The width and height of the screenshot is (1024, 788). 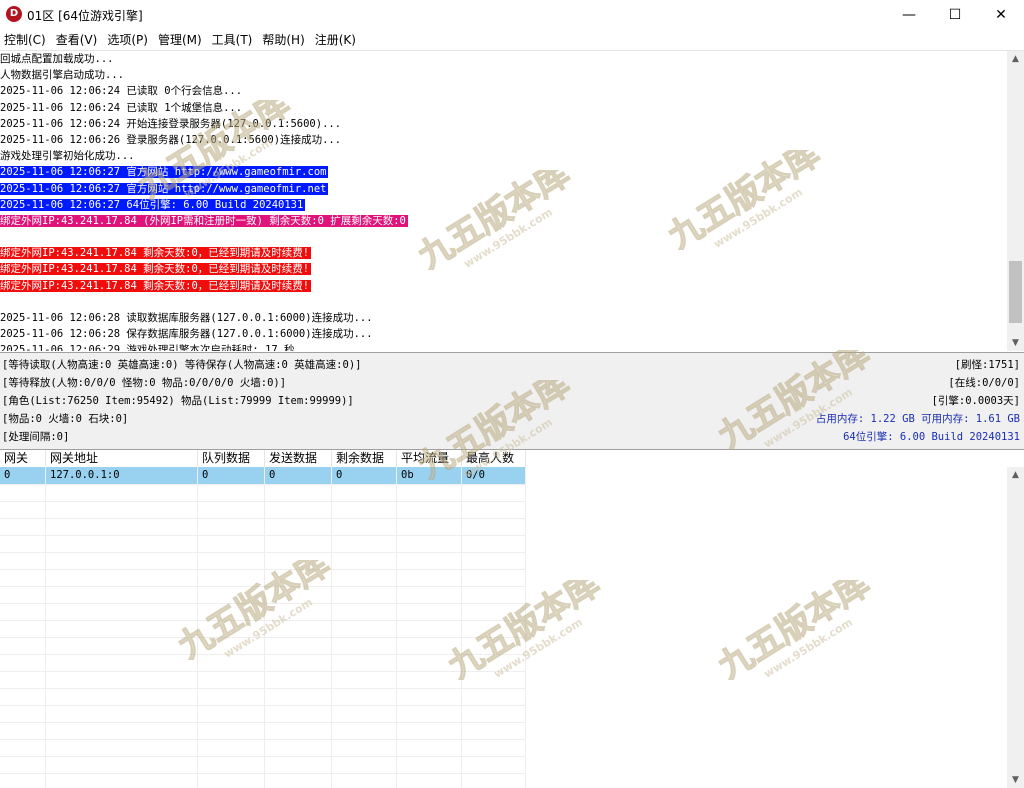 What do you see at coordinates (364, 458) in the screenshot?
I see `grid-column-header: 剩余数据` at bounding box center [364, 458].